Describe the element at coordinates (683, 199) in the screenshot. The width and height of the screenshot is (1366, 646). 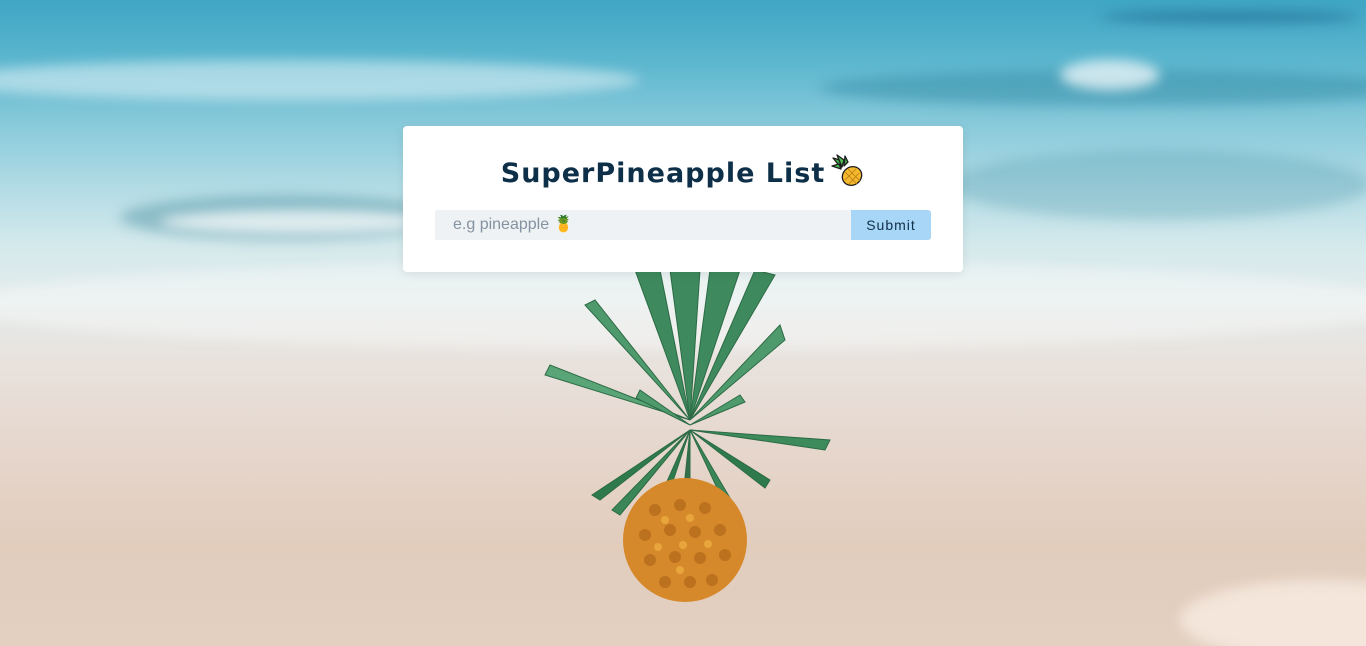
I see `pineapple-list-card: SuperPineapple List Submit` at that location.